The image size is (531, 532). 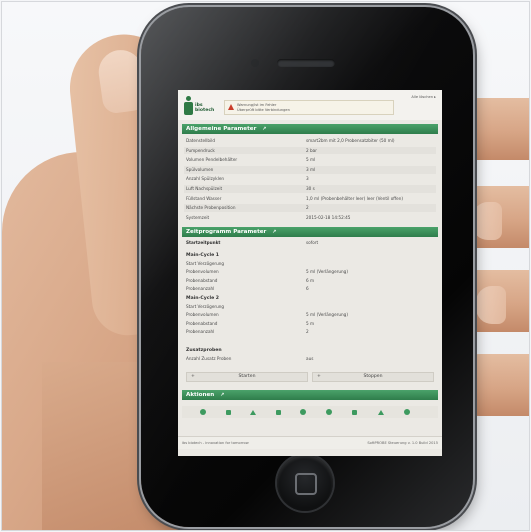 I want to click on action-play-icon, so click(x=203, y=412).